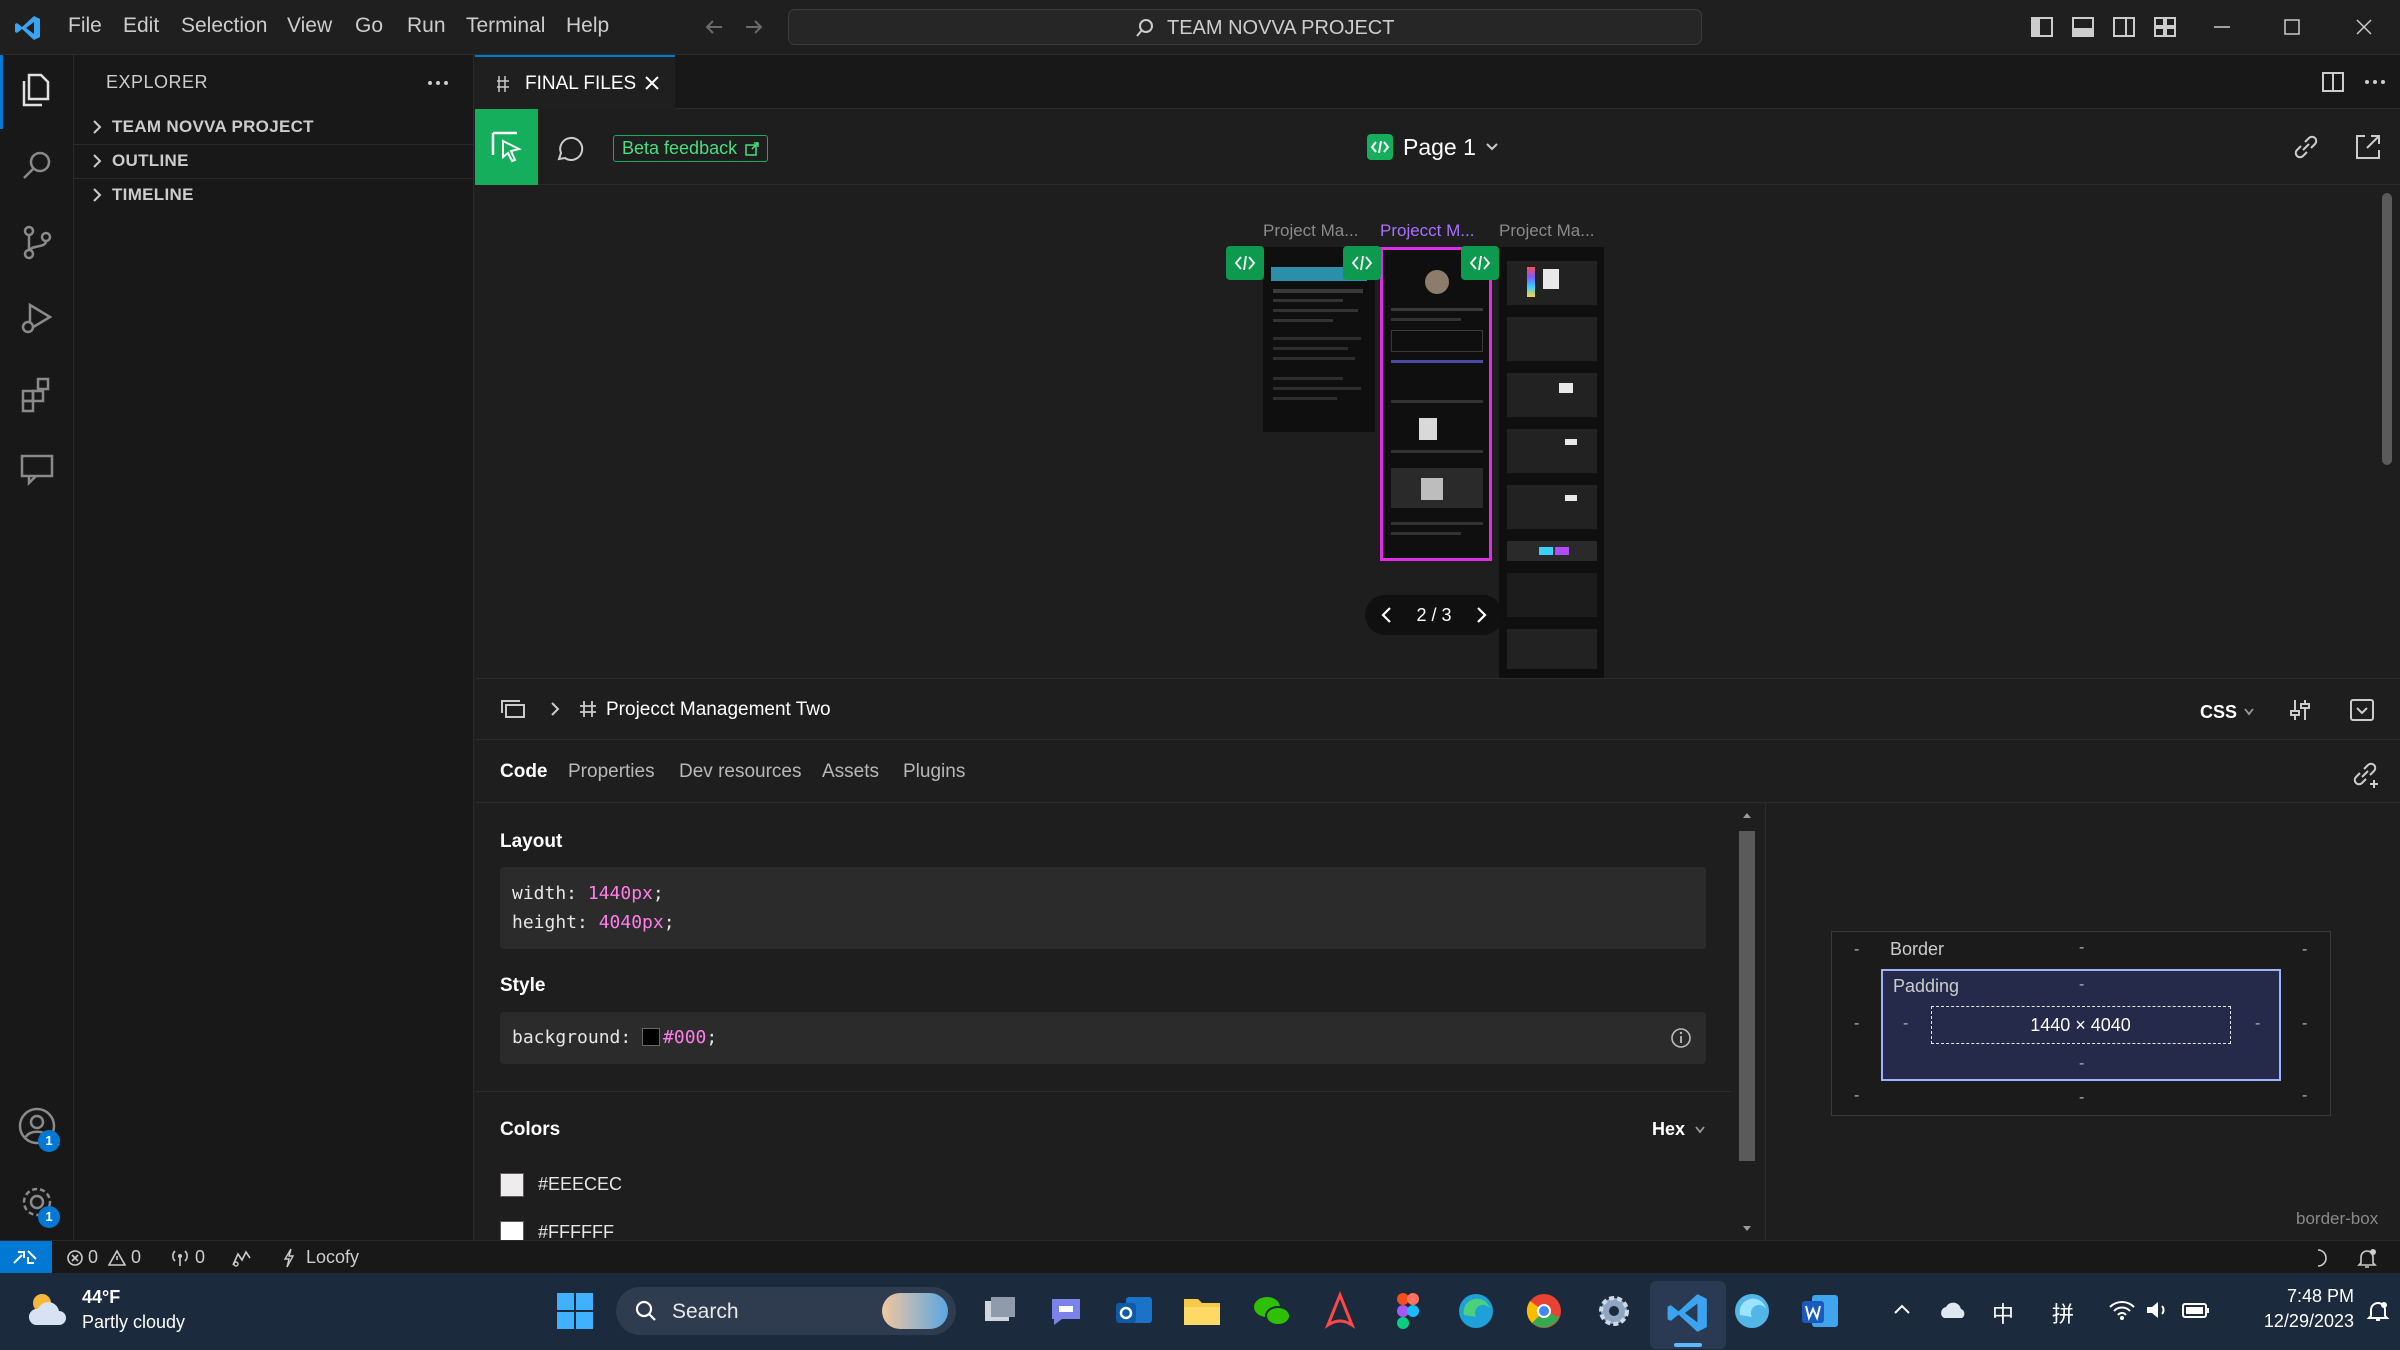  What do you see at coordinates (2218, 712) in the screenshot?
I see `language-selector: CSS` at bounding box center [2218, 712].